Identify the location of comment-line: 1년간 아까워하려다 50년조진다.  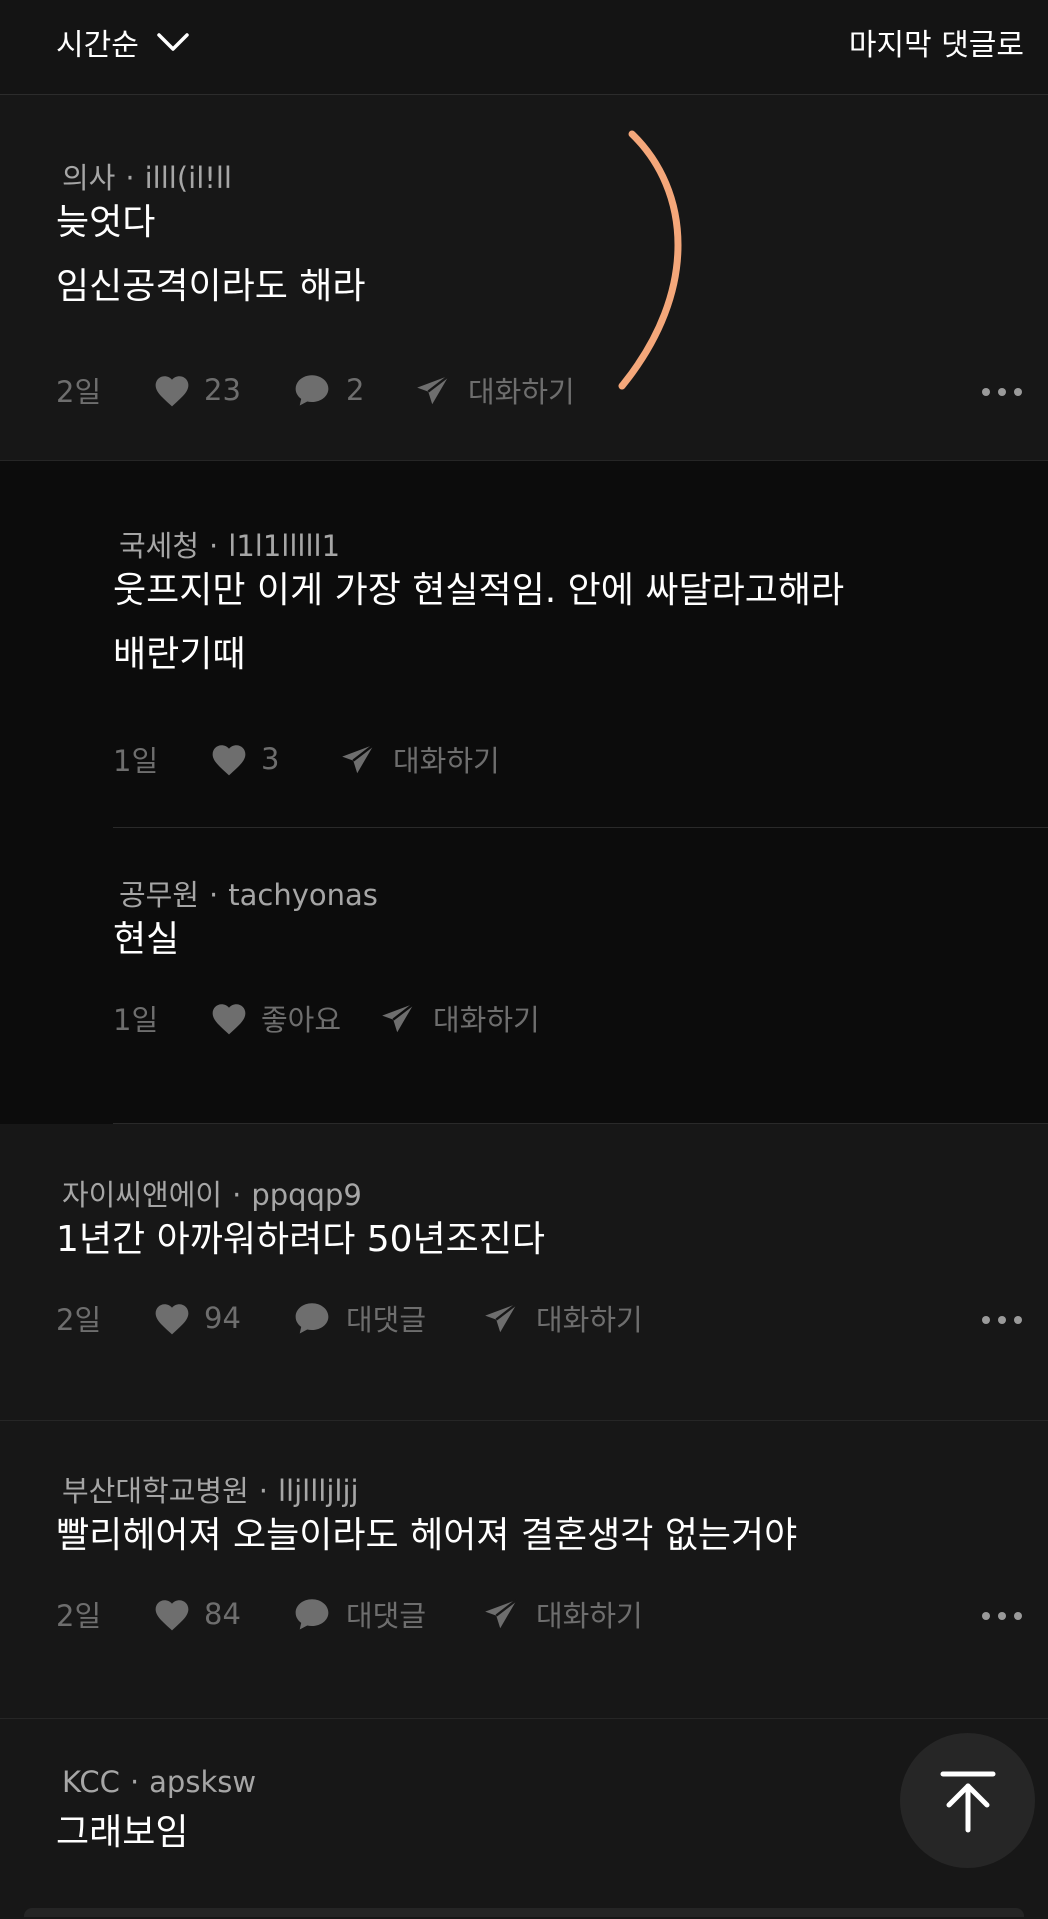
(301, 1239).